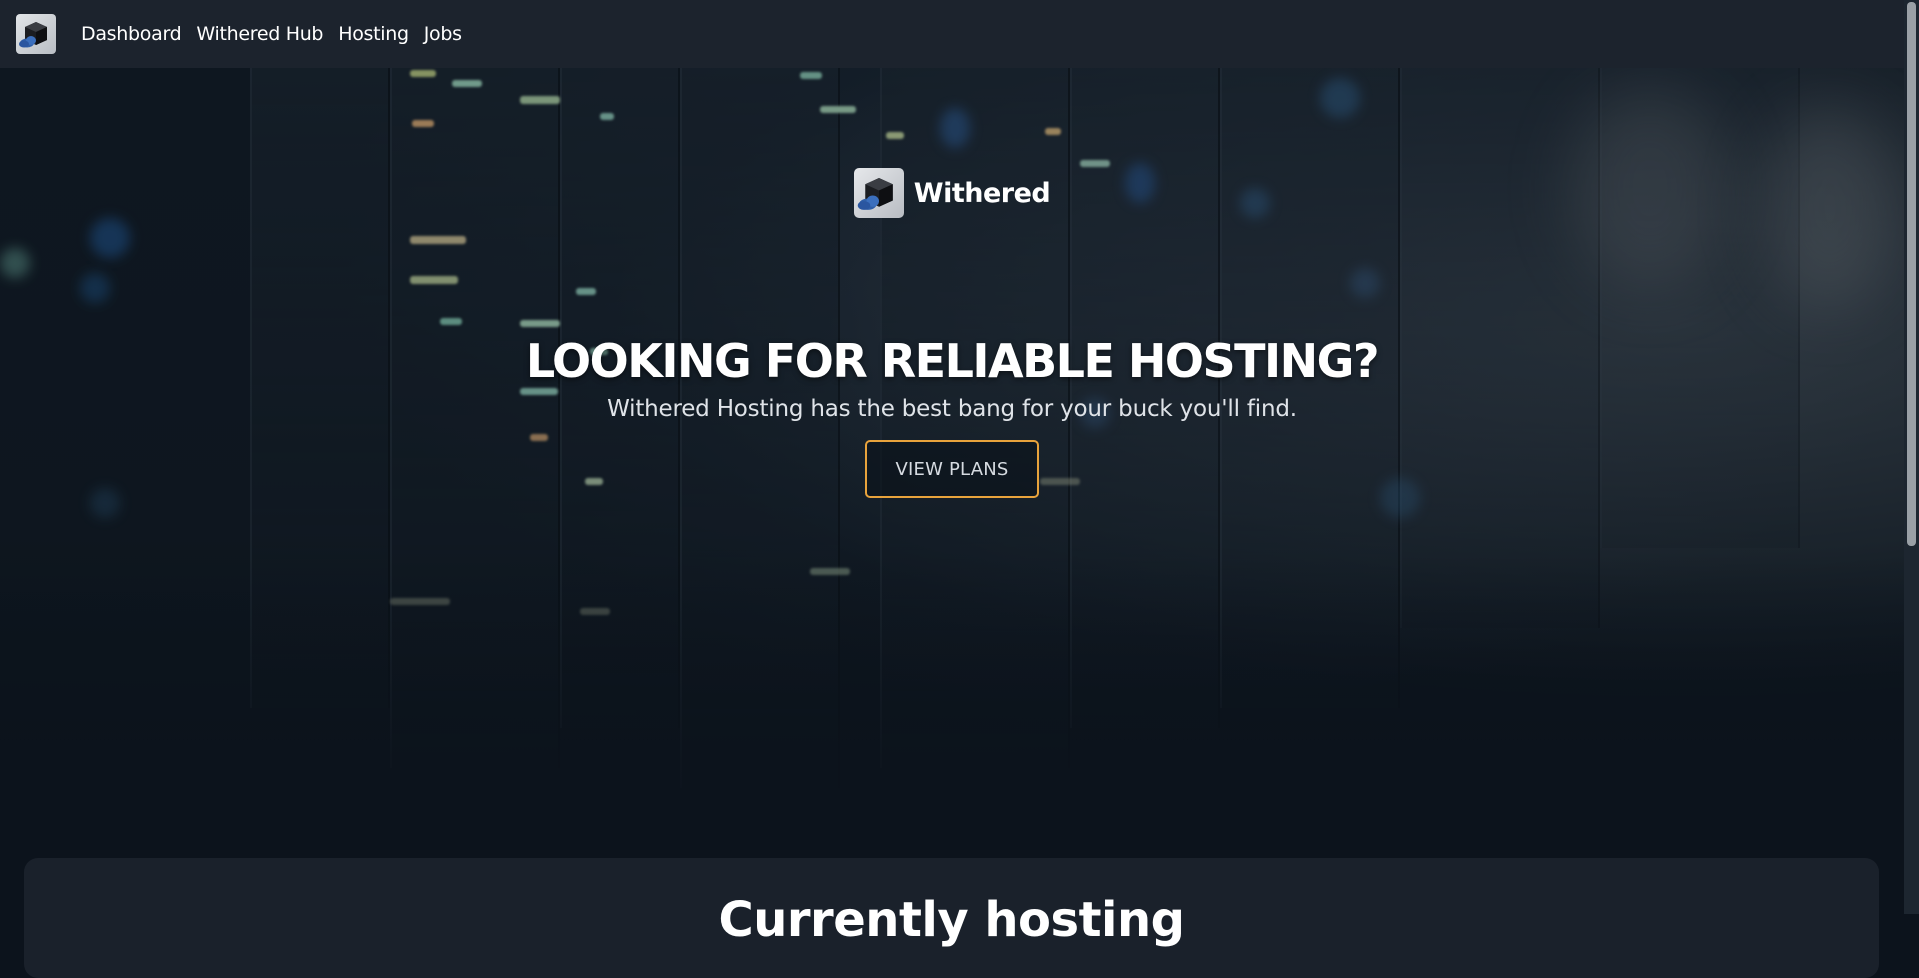  Describe the element at coordinates (982, 193) in the screenshot. I see `brand-name: Withered` at that location.